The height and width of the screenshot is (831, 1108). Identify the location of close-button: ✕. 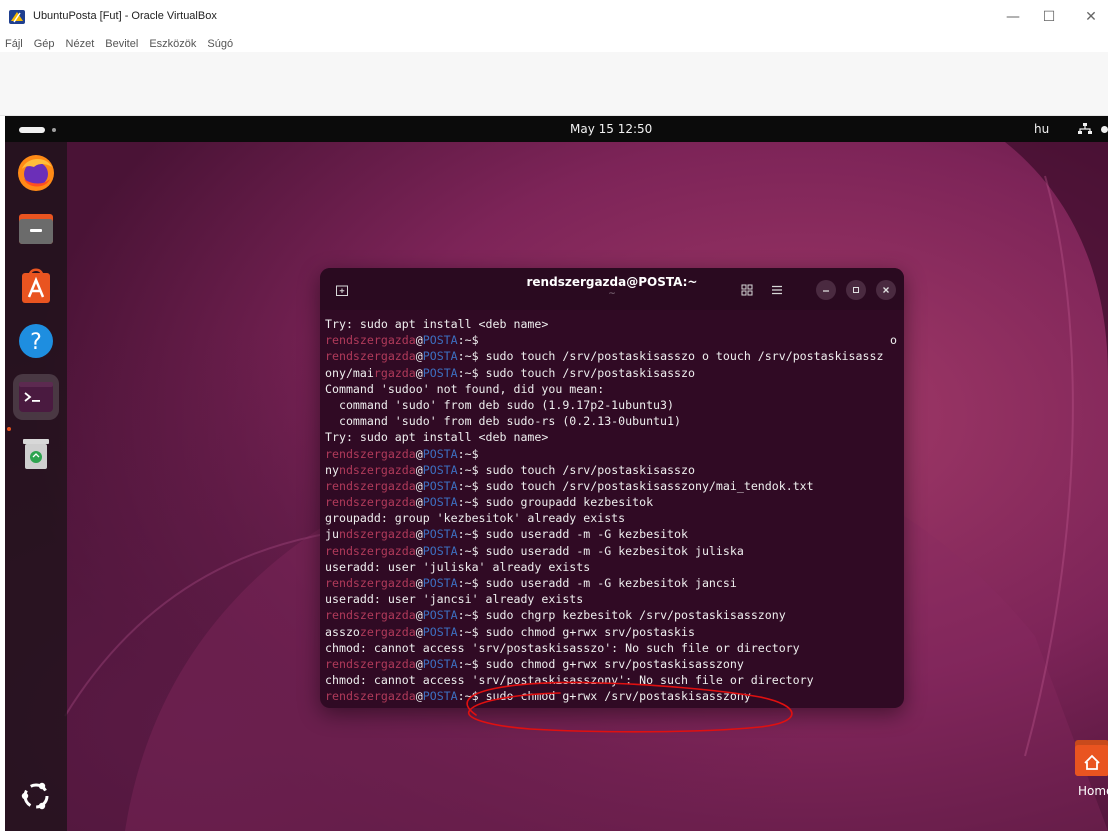
(1091, 17).